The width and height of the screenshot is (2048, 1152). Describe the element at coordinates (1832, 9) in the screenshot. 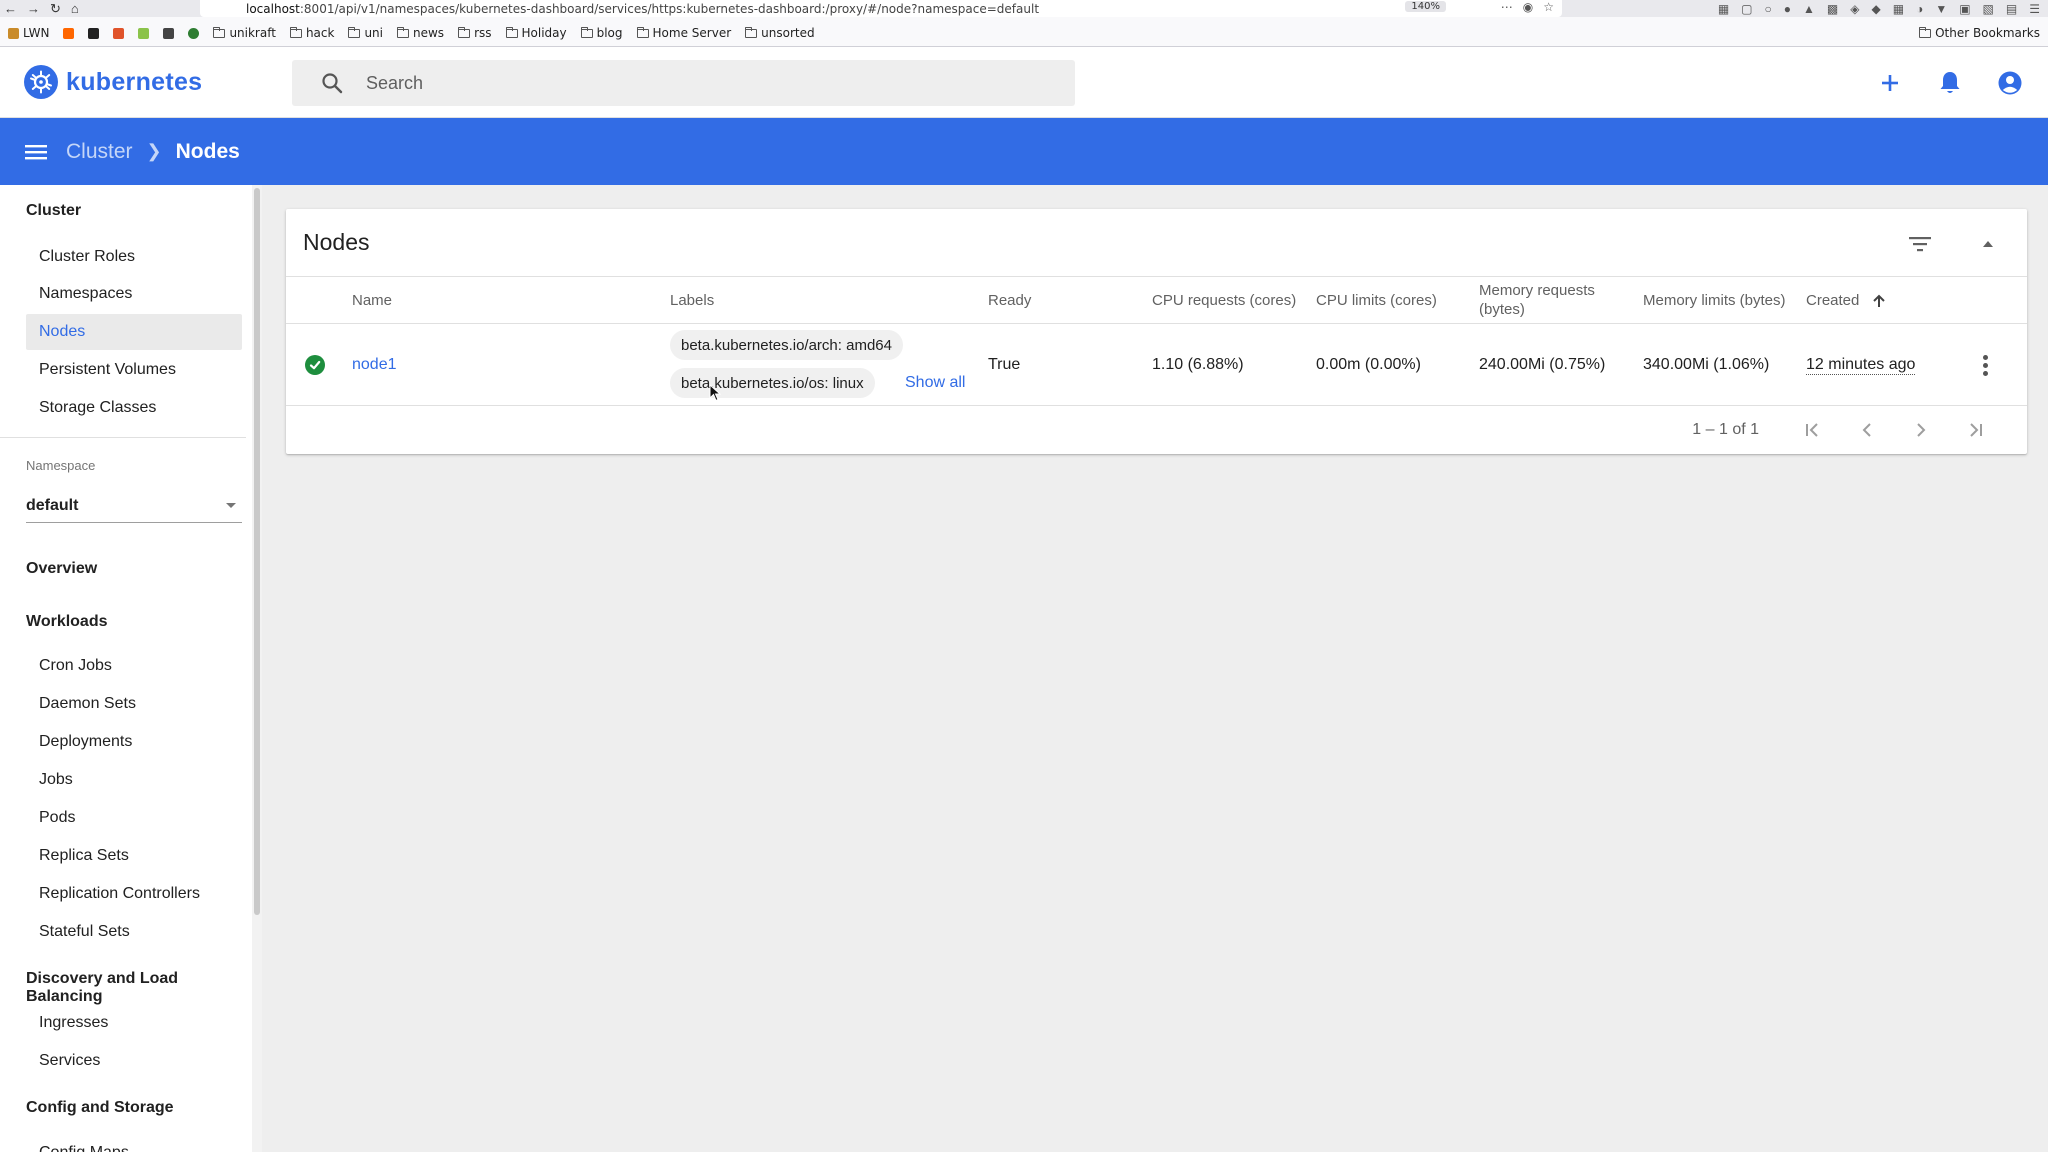

I see `extension-icon: ▩` at that location.